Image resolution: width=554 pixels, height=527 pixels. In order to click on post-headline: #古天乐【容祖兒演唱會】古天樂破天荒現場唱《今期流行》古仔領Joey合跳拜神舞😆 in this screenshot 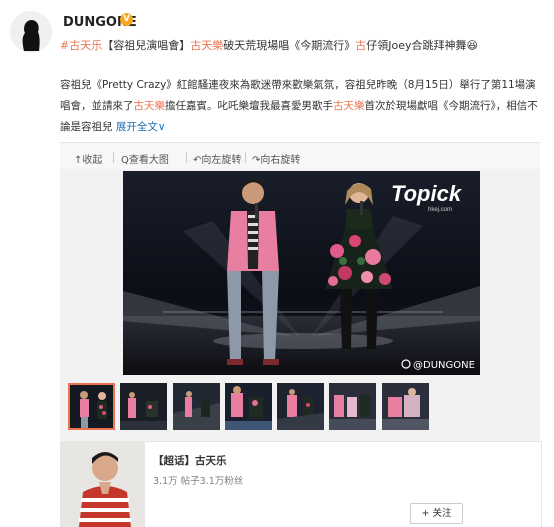, I will do `click(269, 45)`.